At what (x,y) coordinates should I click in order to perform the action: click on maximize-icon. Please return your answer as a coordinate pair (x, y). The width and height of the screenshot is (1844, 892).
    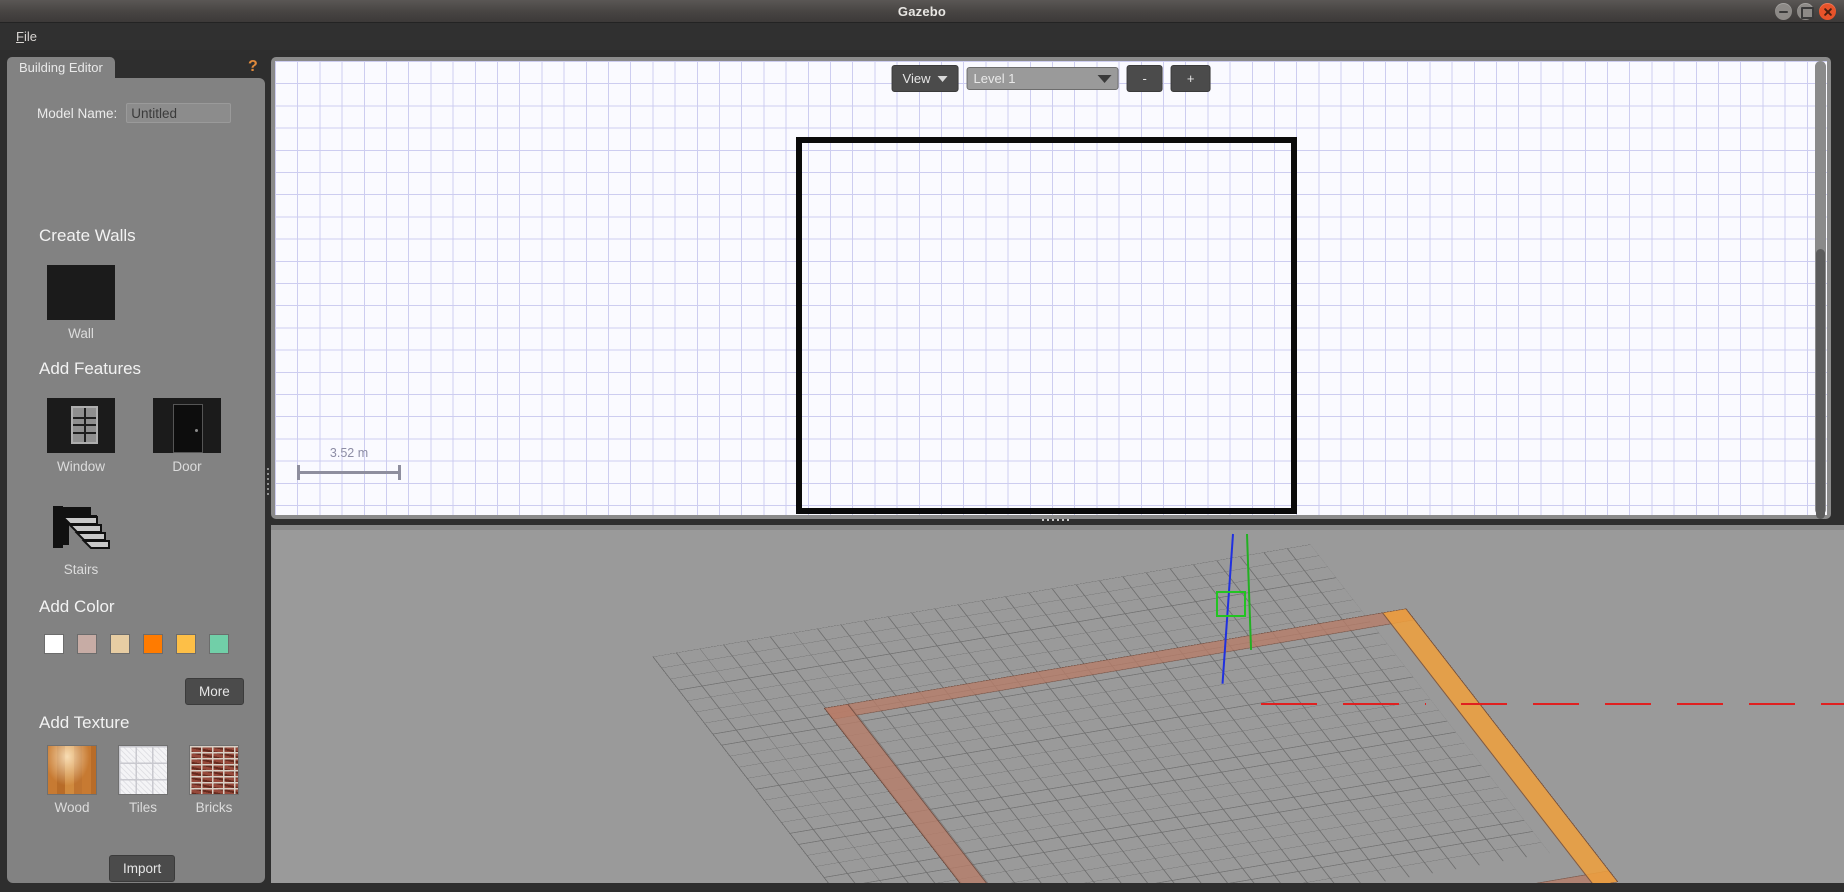
    Looking at the image, I should click on (1805, 11).